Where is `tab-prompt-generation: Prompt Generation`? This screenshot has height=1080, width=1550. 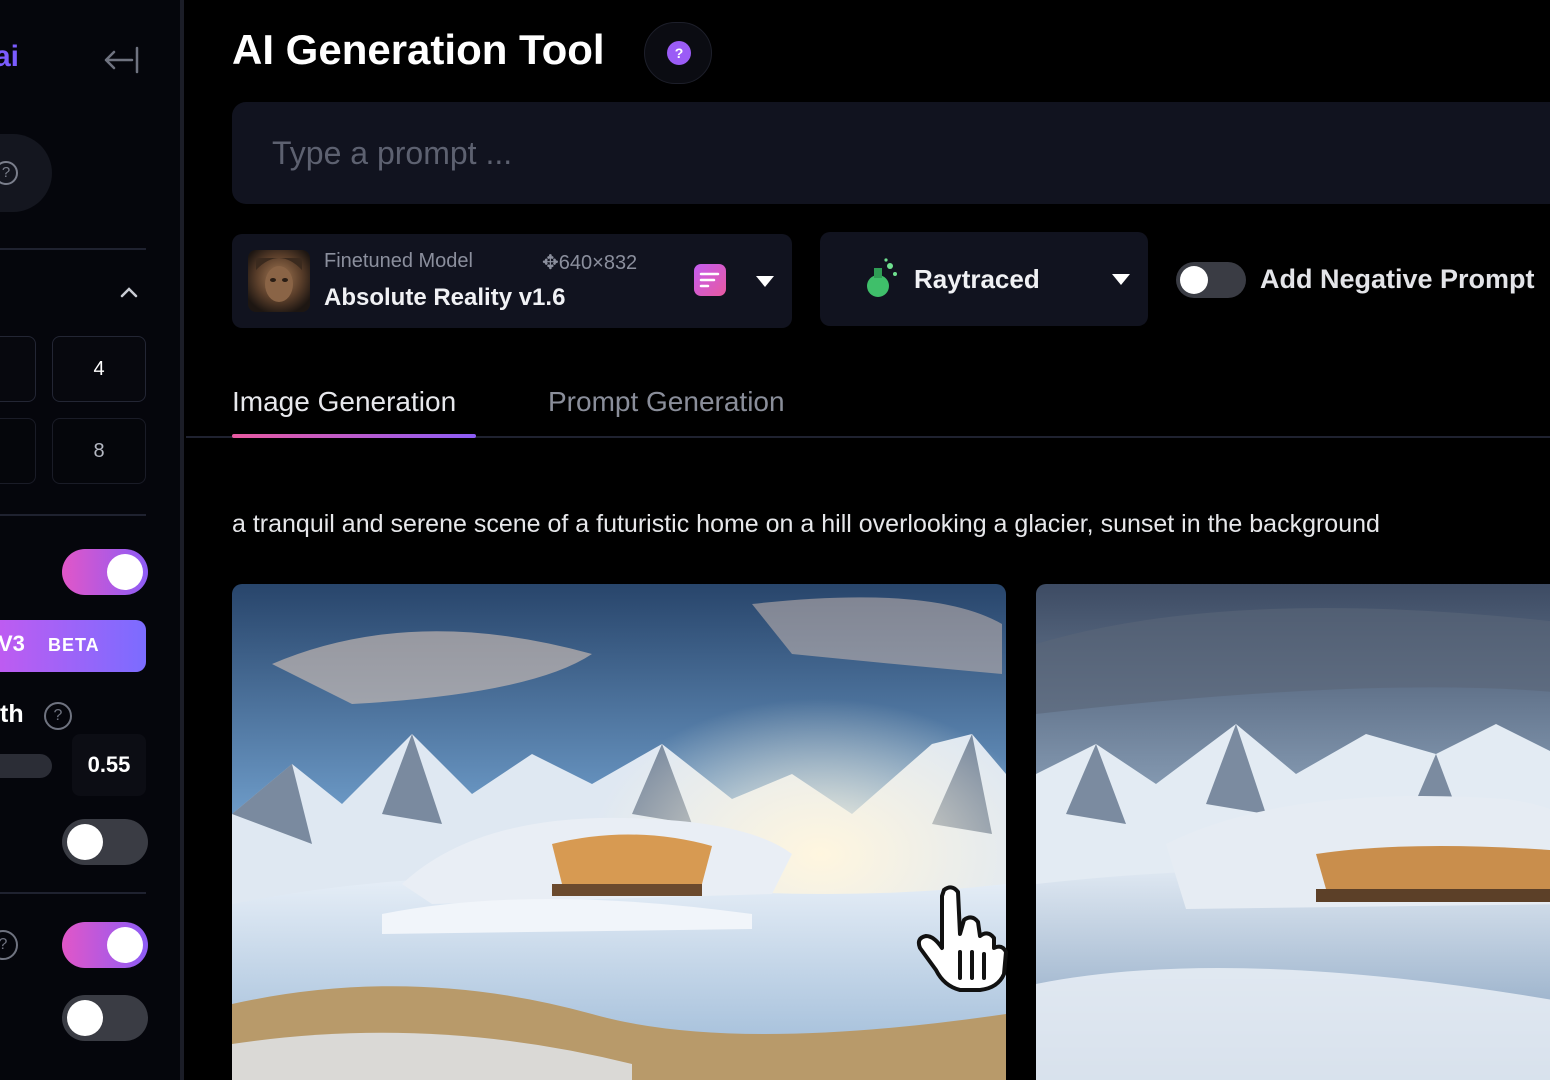 tab-prompt-generation: Prompt Generation is located at coordinates (666, 402).